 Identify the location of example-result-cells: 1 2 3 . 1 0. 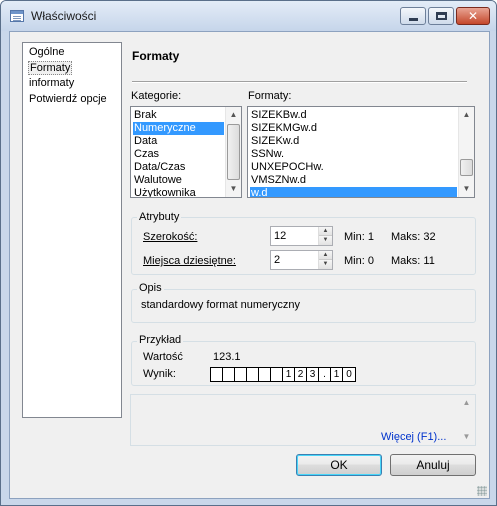
(283, 374).